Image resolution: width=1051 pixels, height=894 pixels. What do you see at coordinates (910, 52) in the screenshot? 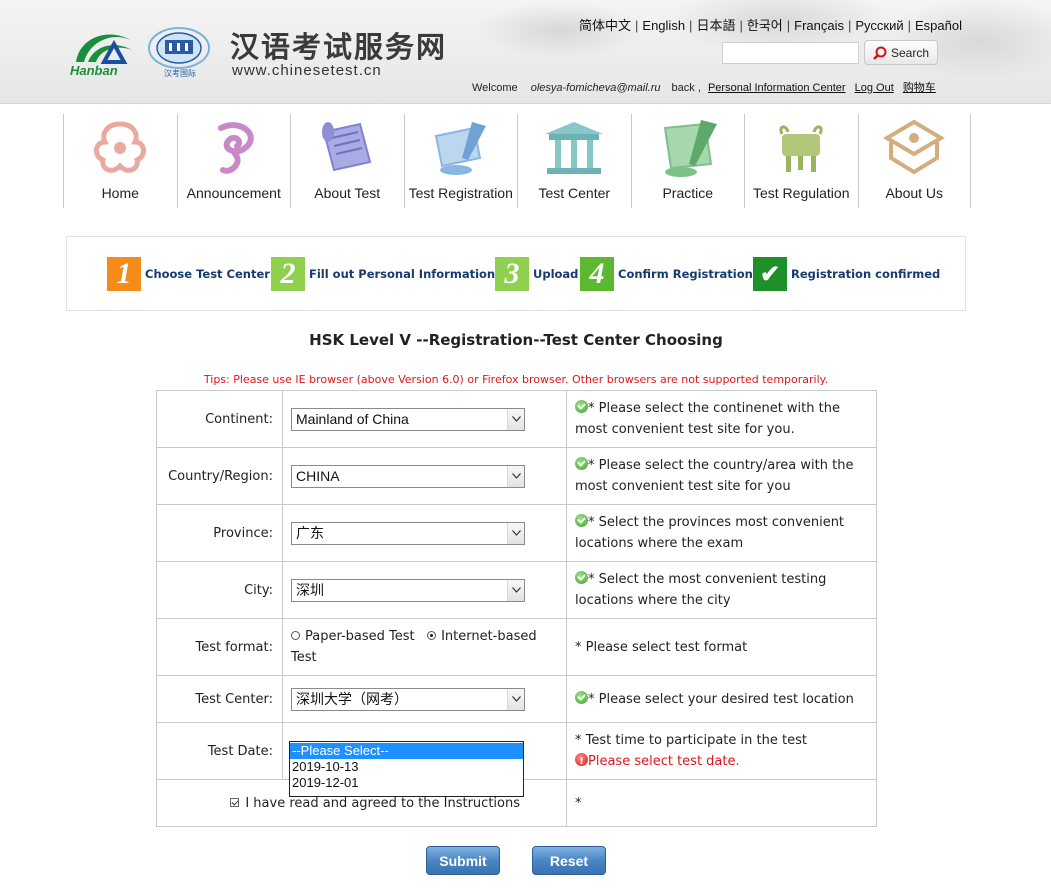
I see `search-button-label: Search` at bounding box center [910, 52].